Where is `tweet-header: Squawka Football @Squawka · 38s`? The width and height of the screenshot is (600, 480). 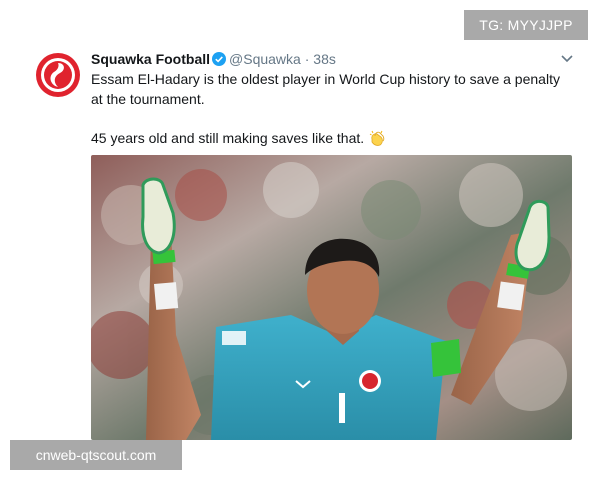 tweet-header: Squawka Football @Squawka · 38s is located at coordinates (213, 59).